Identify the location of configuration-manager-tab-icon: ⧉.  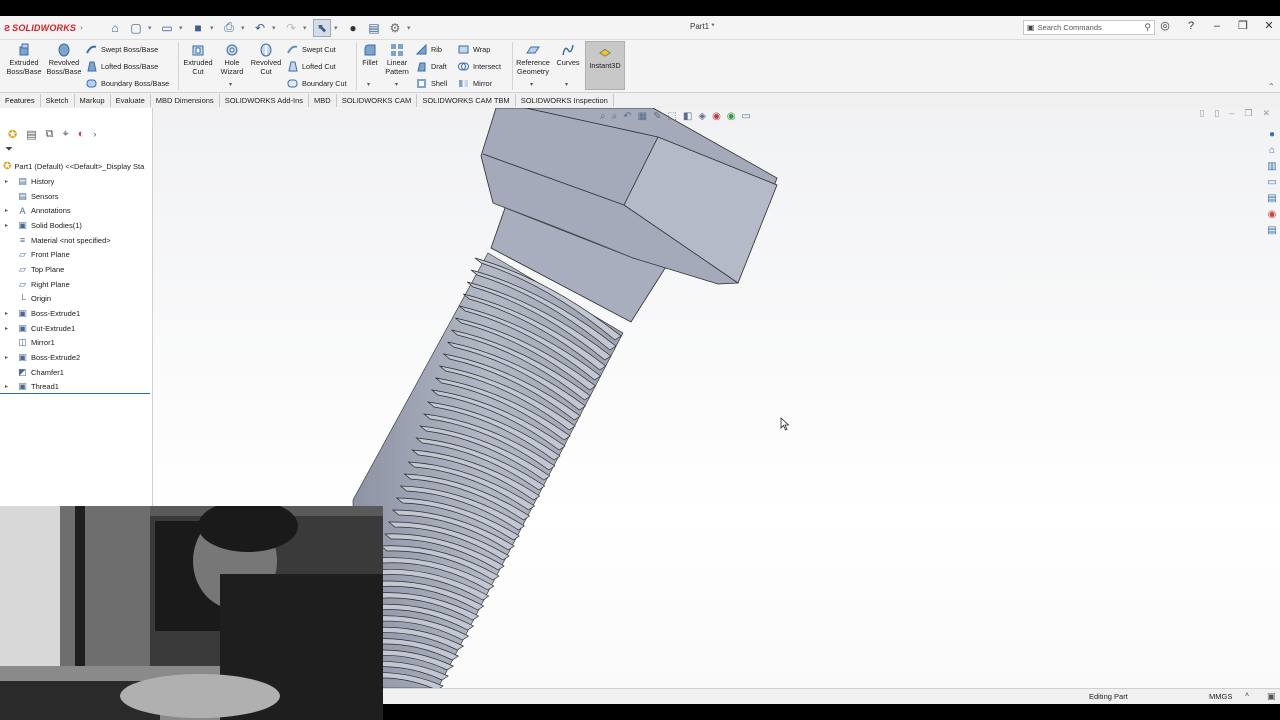
(50, 134).